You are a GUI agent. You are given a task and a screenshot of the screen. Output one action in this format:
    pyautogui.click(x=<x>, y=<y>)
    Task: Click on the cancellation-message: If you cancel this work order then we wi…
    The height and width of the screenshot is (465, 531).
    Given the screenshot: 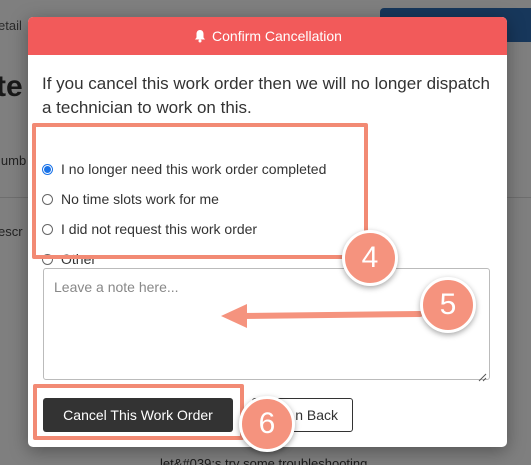 What is the action you would take?
    pyautogui.click(x=266, y=95)
    